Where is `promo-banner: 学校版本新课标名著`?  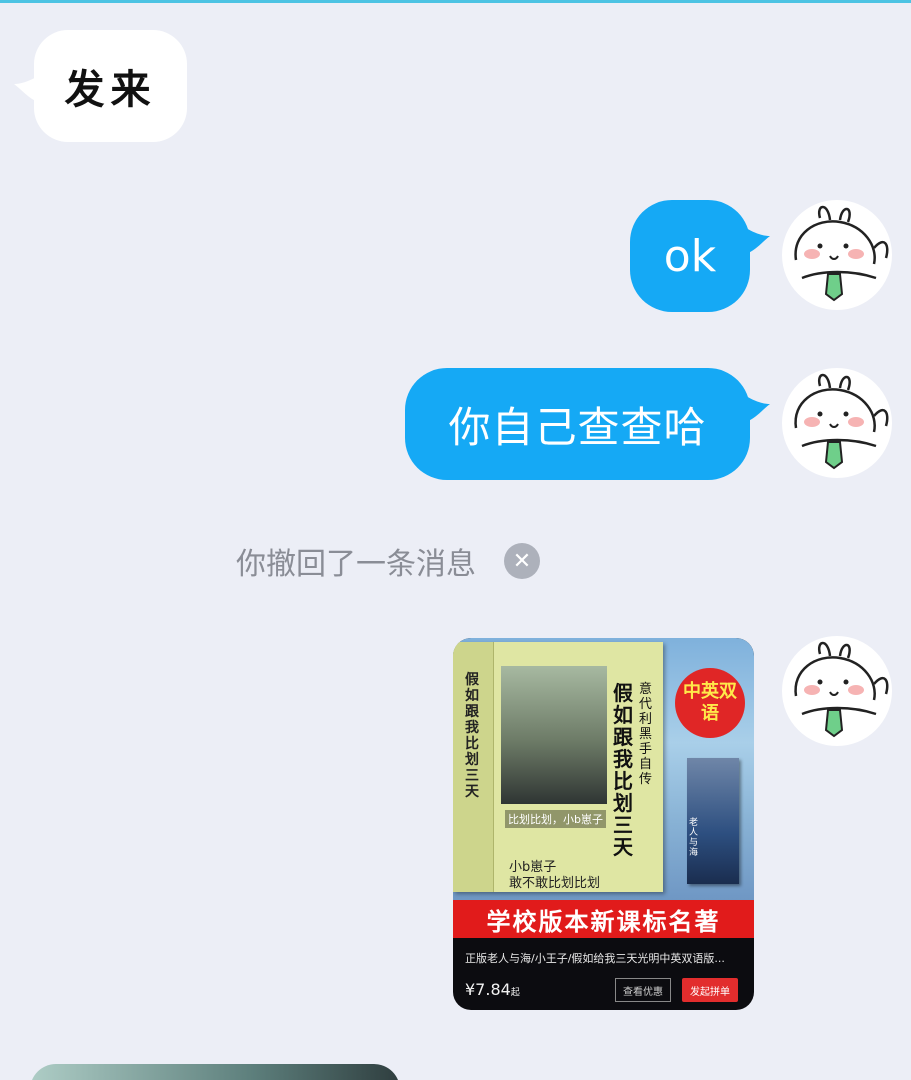 promo-banner: 学校版本新课标名著 is located at coordinates (603, 919).